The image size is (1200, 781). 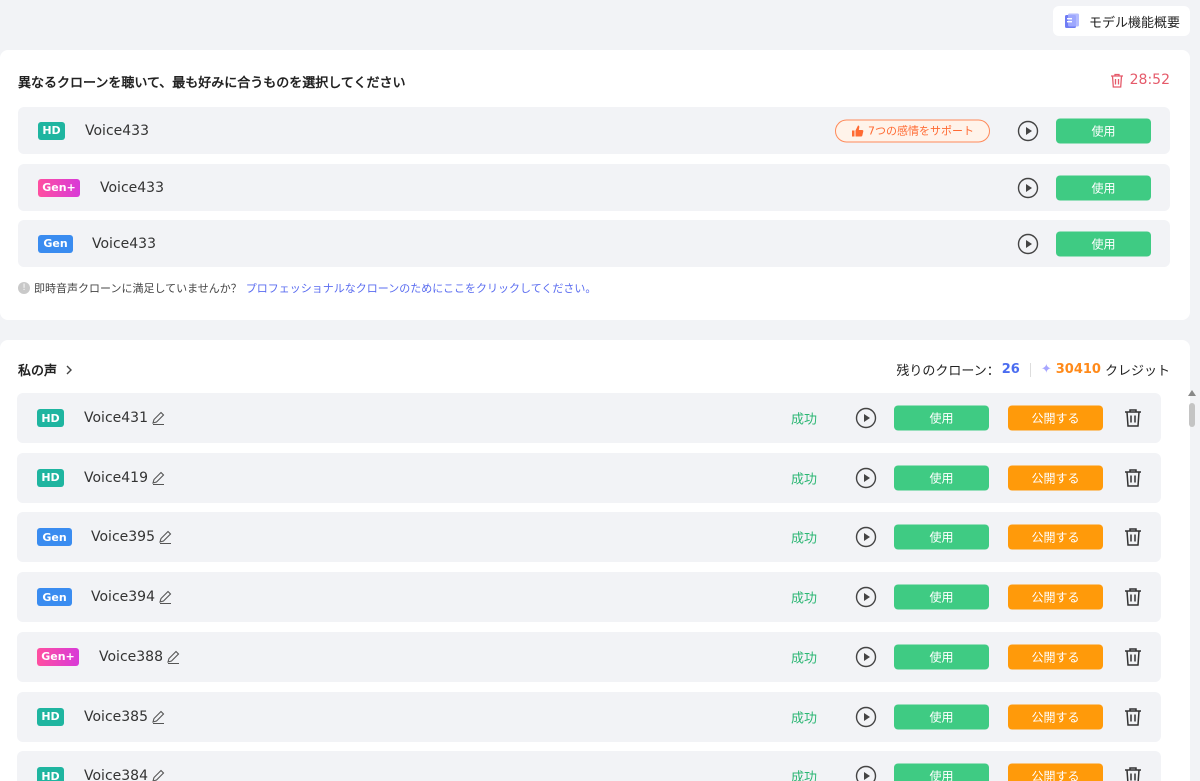 I want to click on voice-row: Gen Voice395 成功 使用 公開する, so click(x=589, y=537).